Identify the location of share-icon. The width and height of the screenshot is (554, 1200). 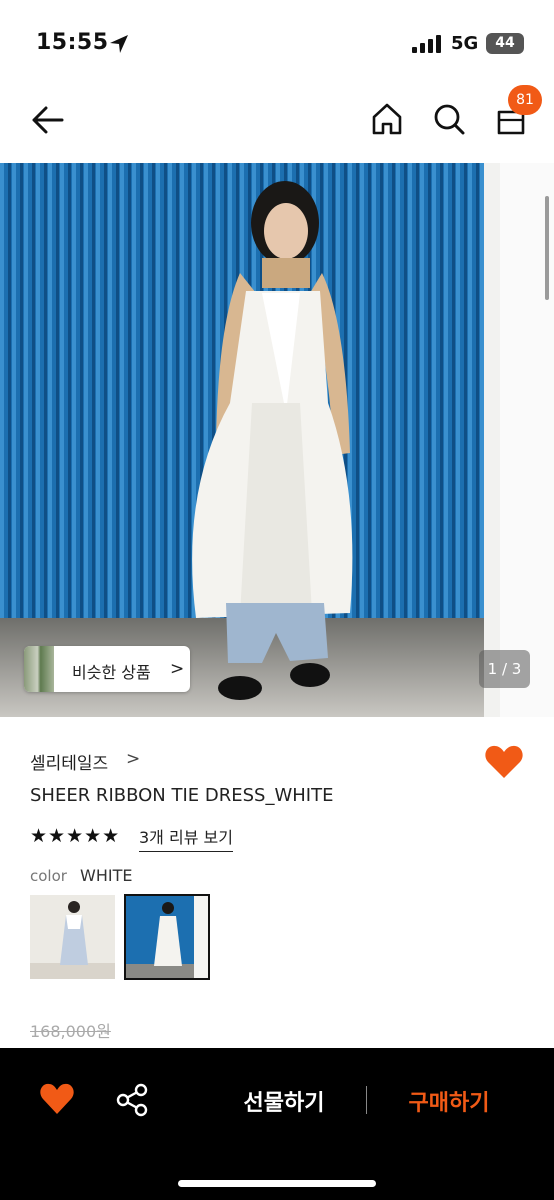
(132, 1100).